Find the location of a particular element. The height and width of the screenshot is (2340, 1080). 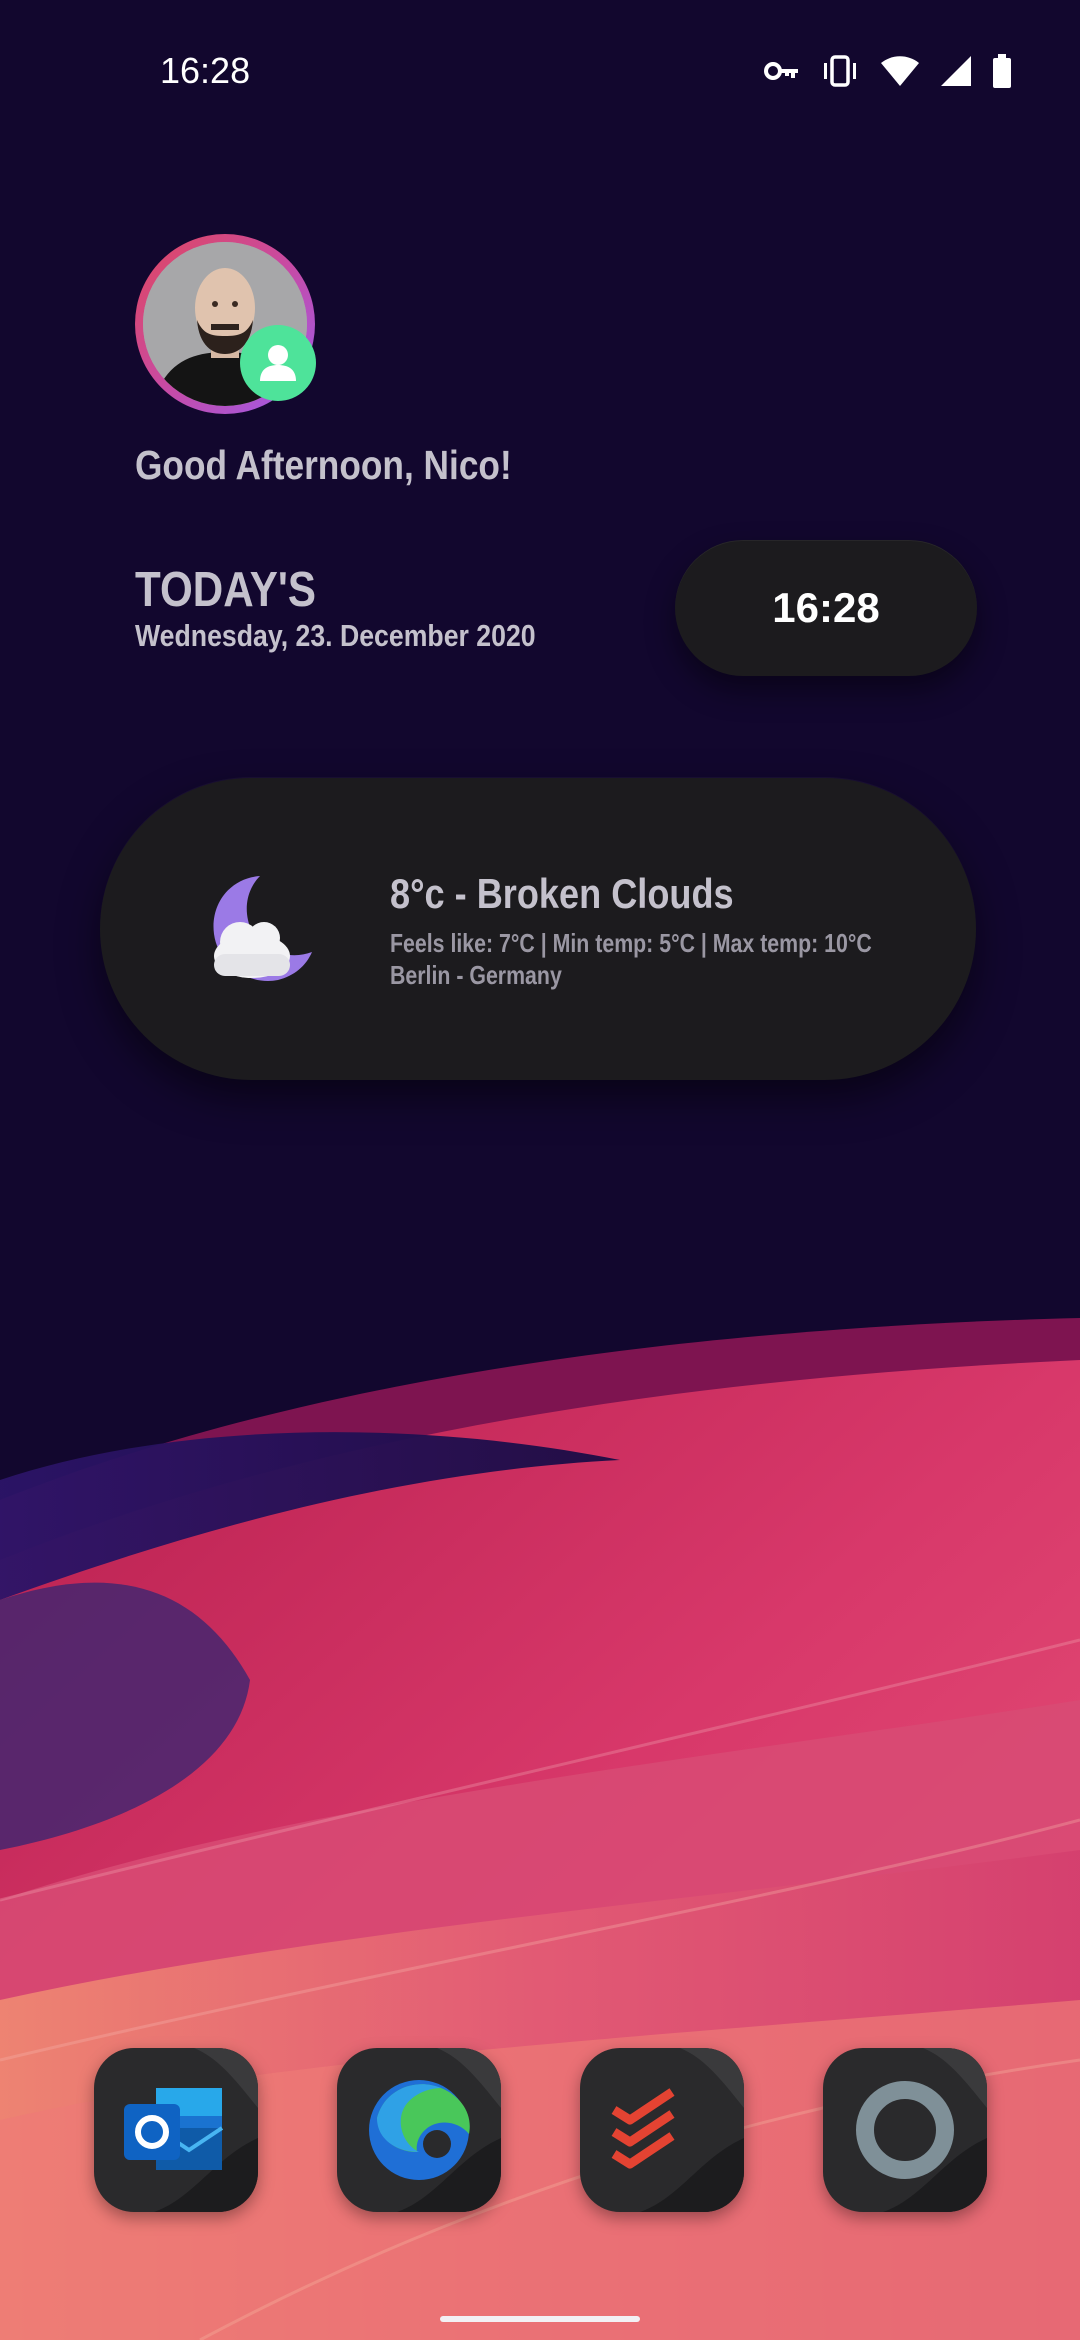

today-date: Wednesday, 23. December 2020 is located at coordinates (335, 635).